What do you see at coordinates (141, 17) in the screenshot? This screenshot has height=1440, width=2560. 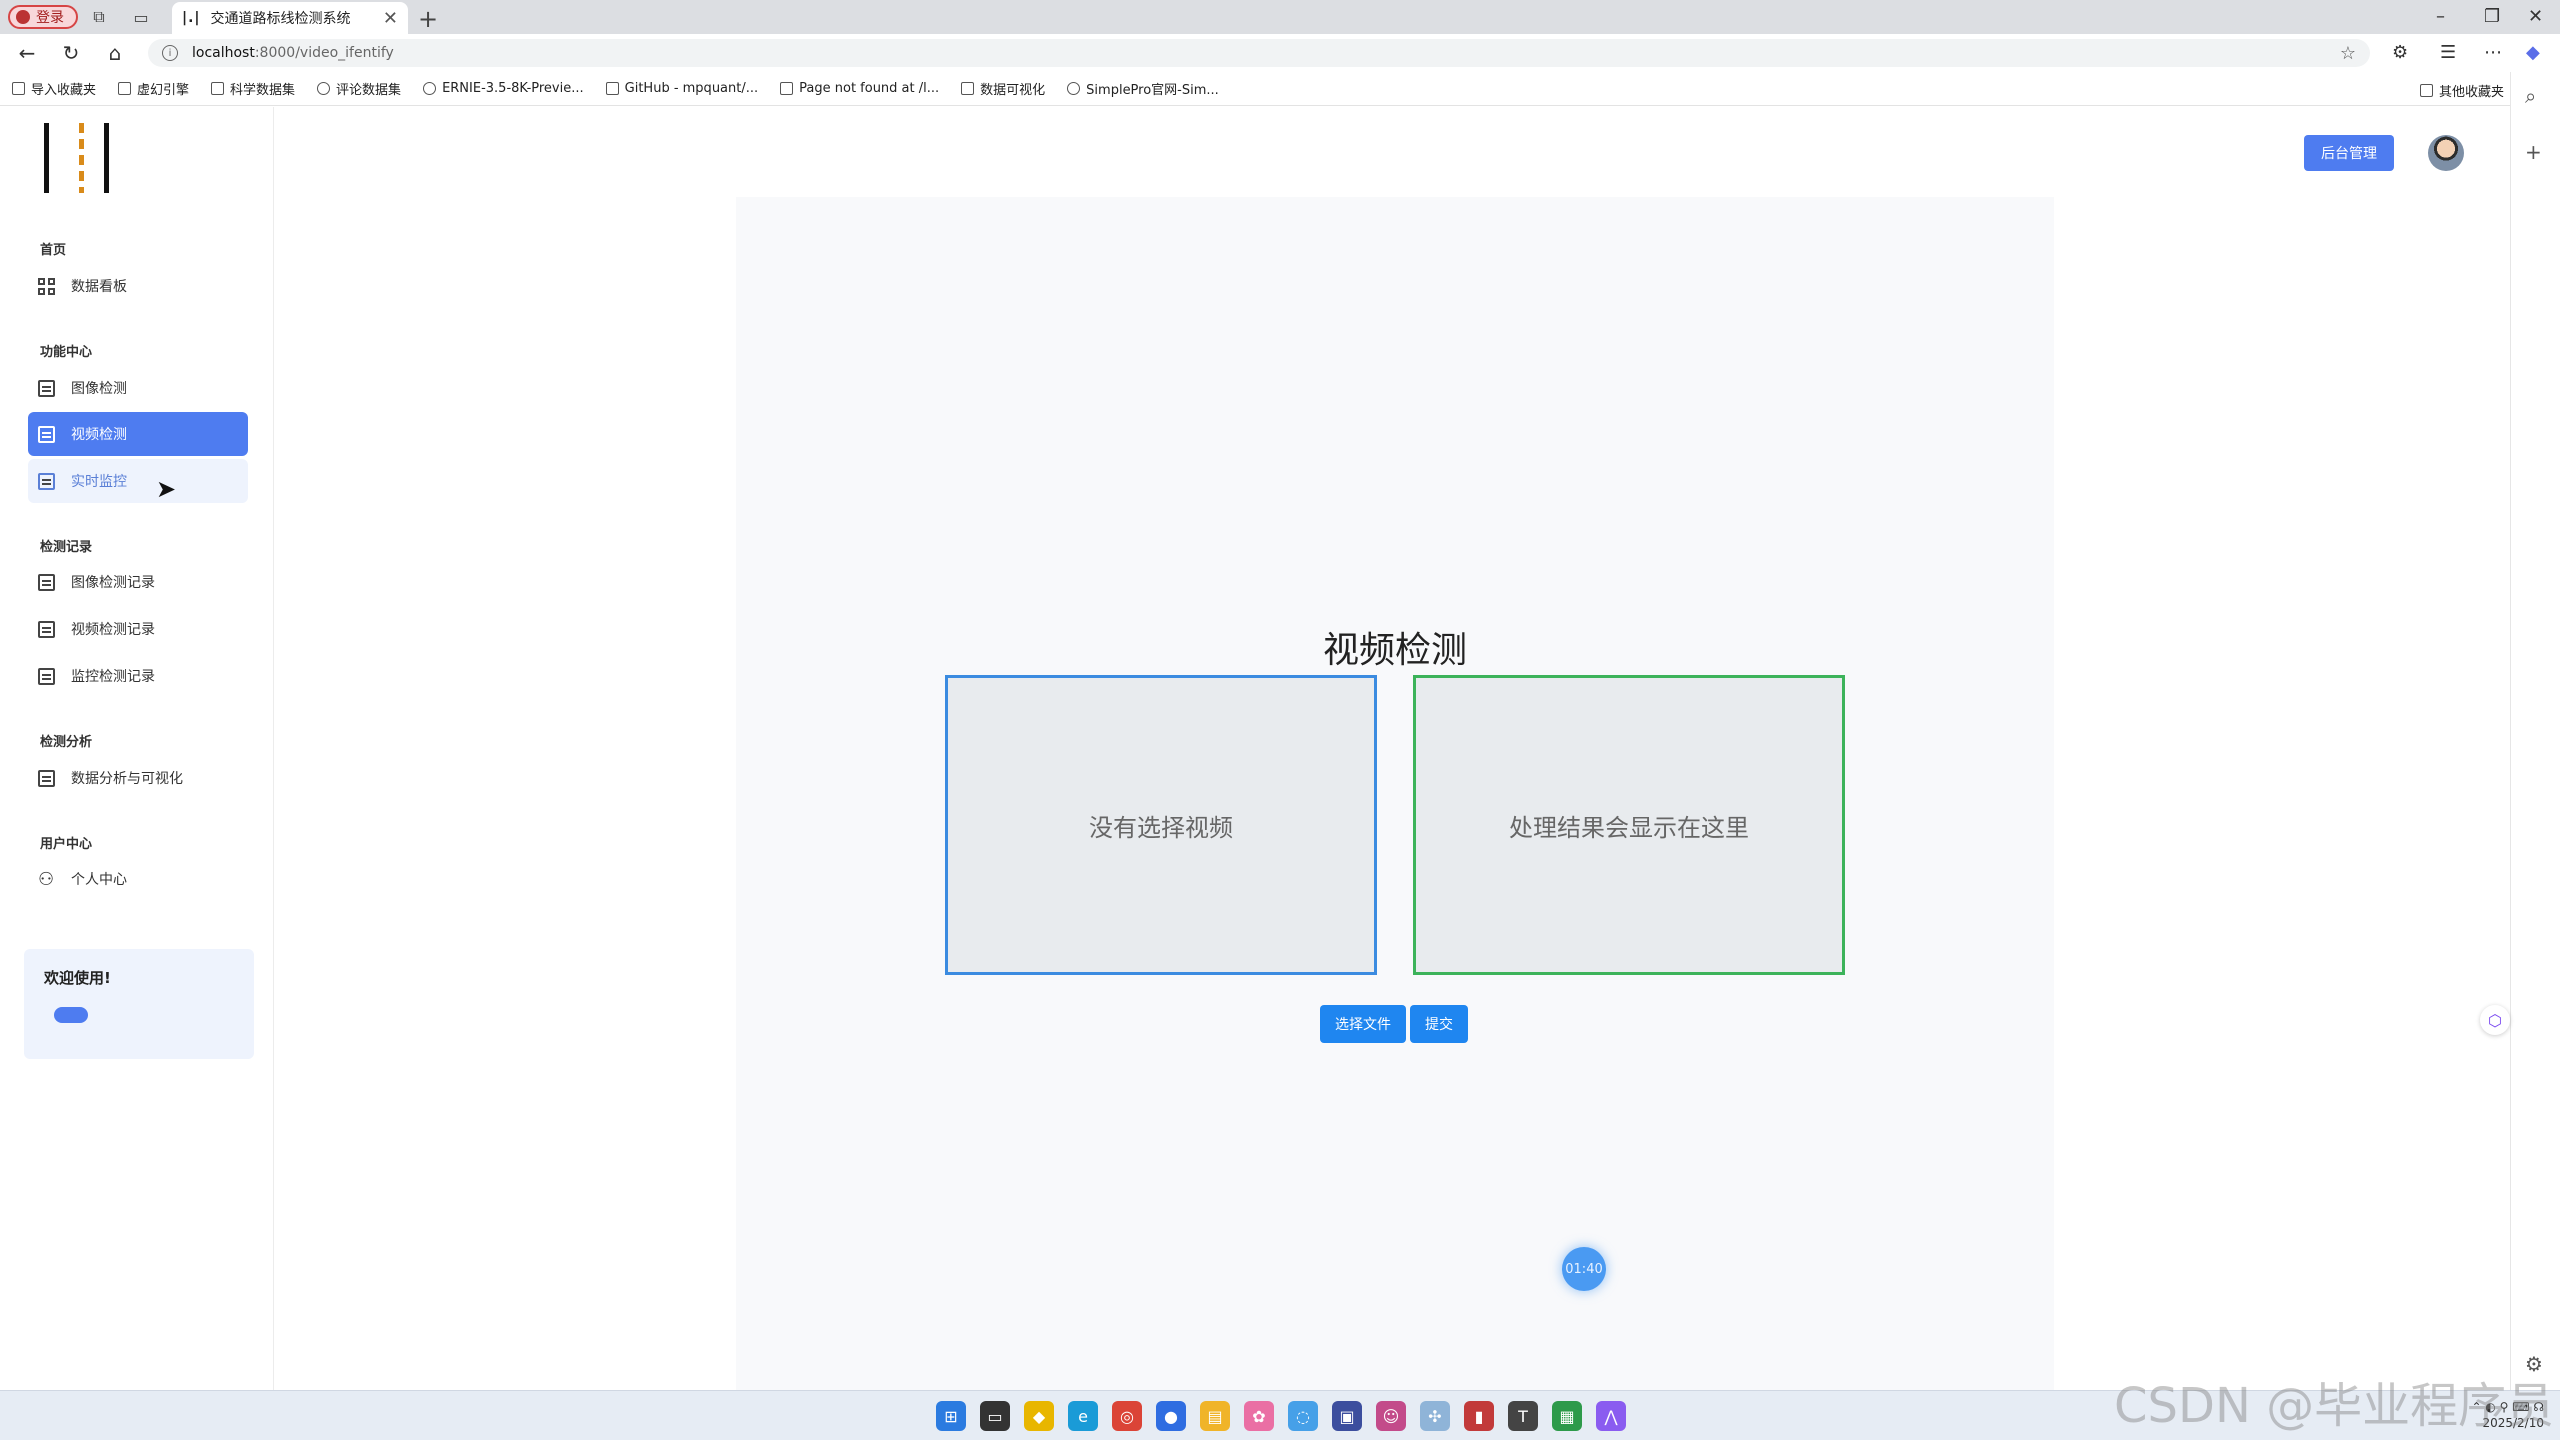 I see `tab-actions-icon: ▭` at bounding box center [141, 17].